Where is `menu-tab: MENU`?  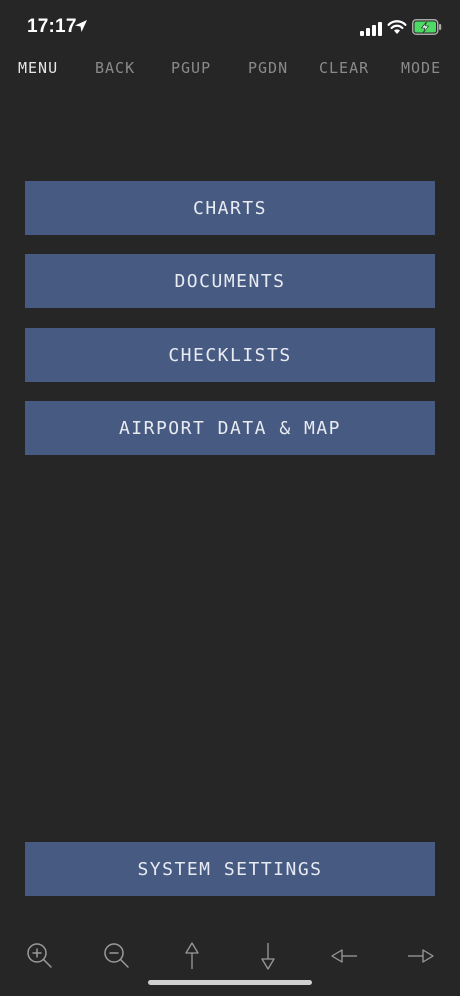
menu-tab: MENU is located at coordinates (38, 68).